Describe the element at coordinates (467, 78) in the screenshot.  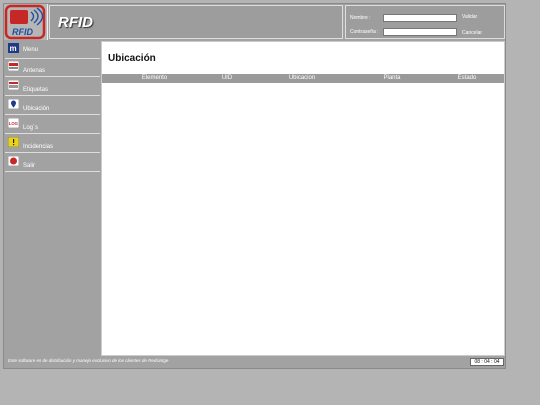
I see `column-header-estado: Estado` at that location.